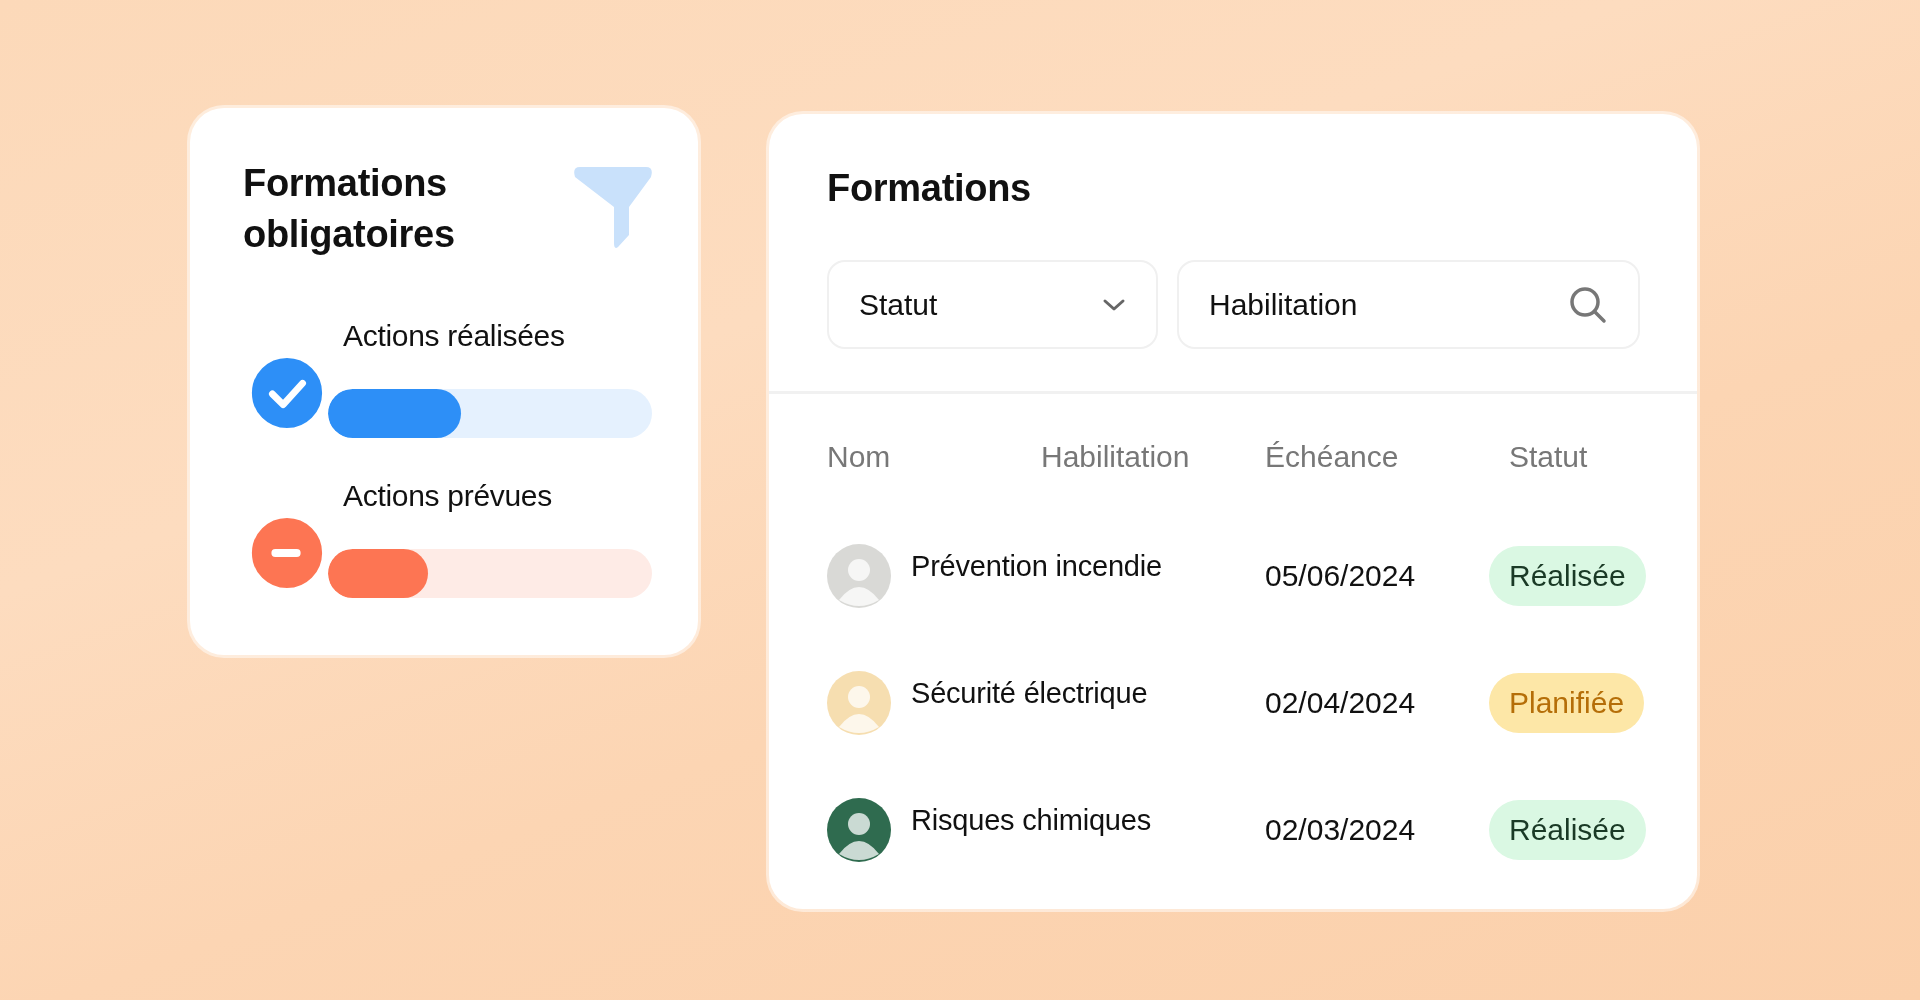 Image resolution: width=1920 pixels, height=1000 pixels. Describe the element at coordinates (1031, 820) in the screenshot. I see `training-name: Risques chimiques` at that location.